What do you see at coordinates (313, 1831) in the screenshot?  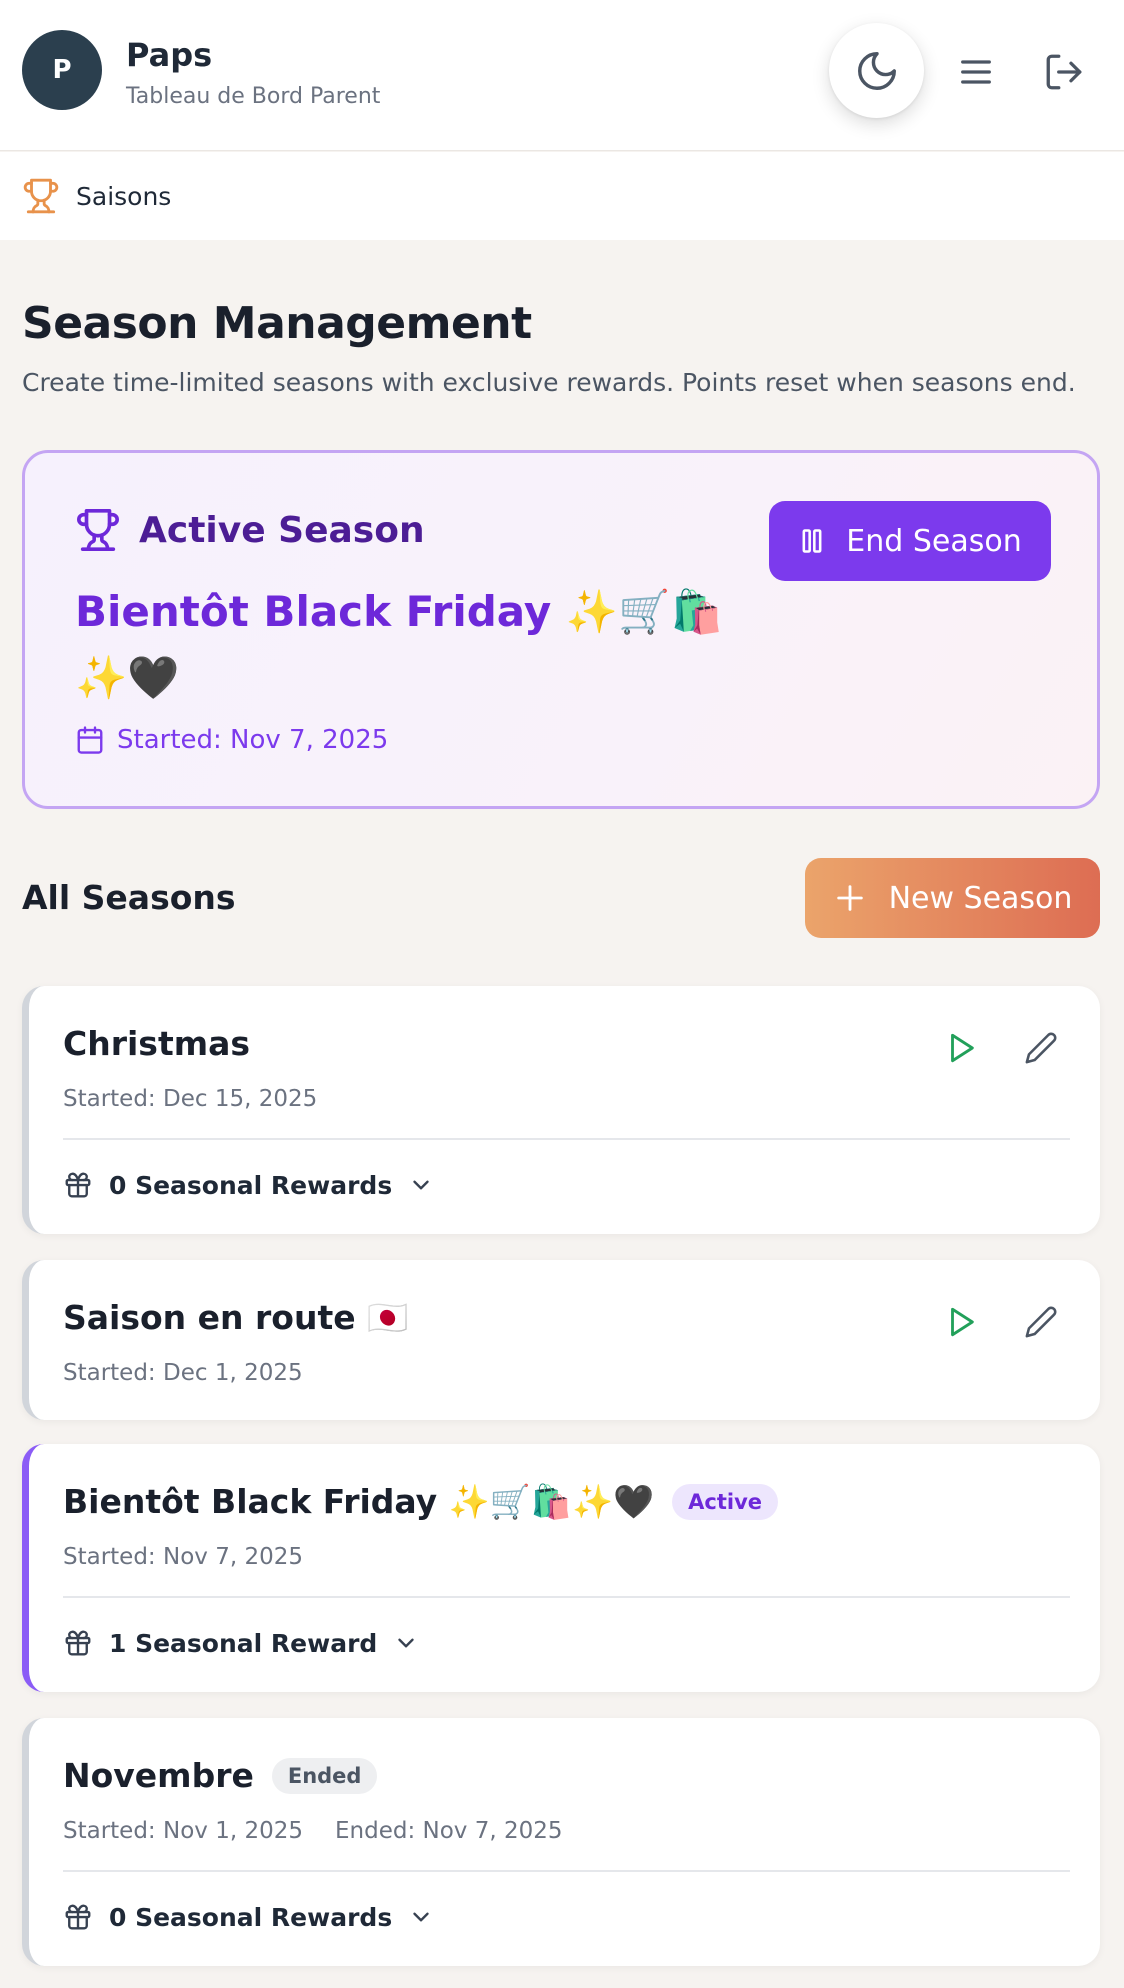 I see `season-dates: Started: Nov 1, 2025 Ended: Nov 7, 2025` at bounding box center [313, 1831].